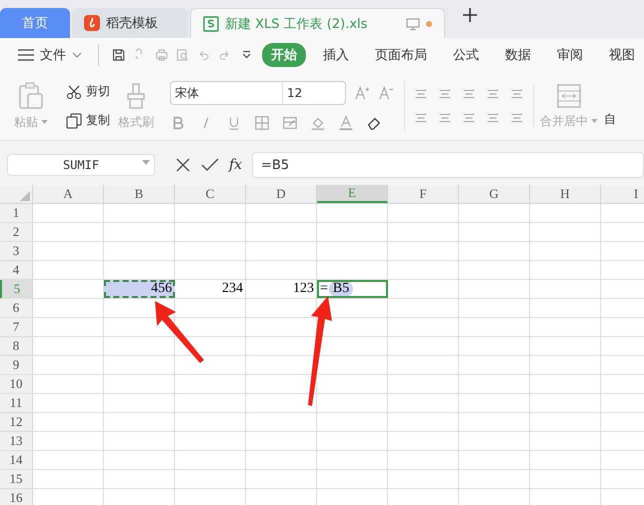 The height and width of the screenshot is (505, 644). I want to click on cut-button: 剪切, so click(88, 91).